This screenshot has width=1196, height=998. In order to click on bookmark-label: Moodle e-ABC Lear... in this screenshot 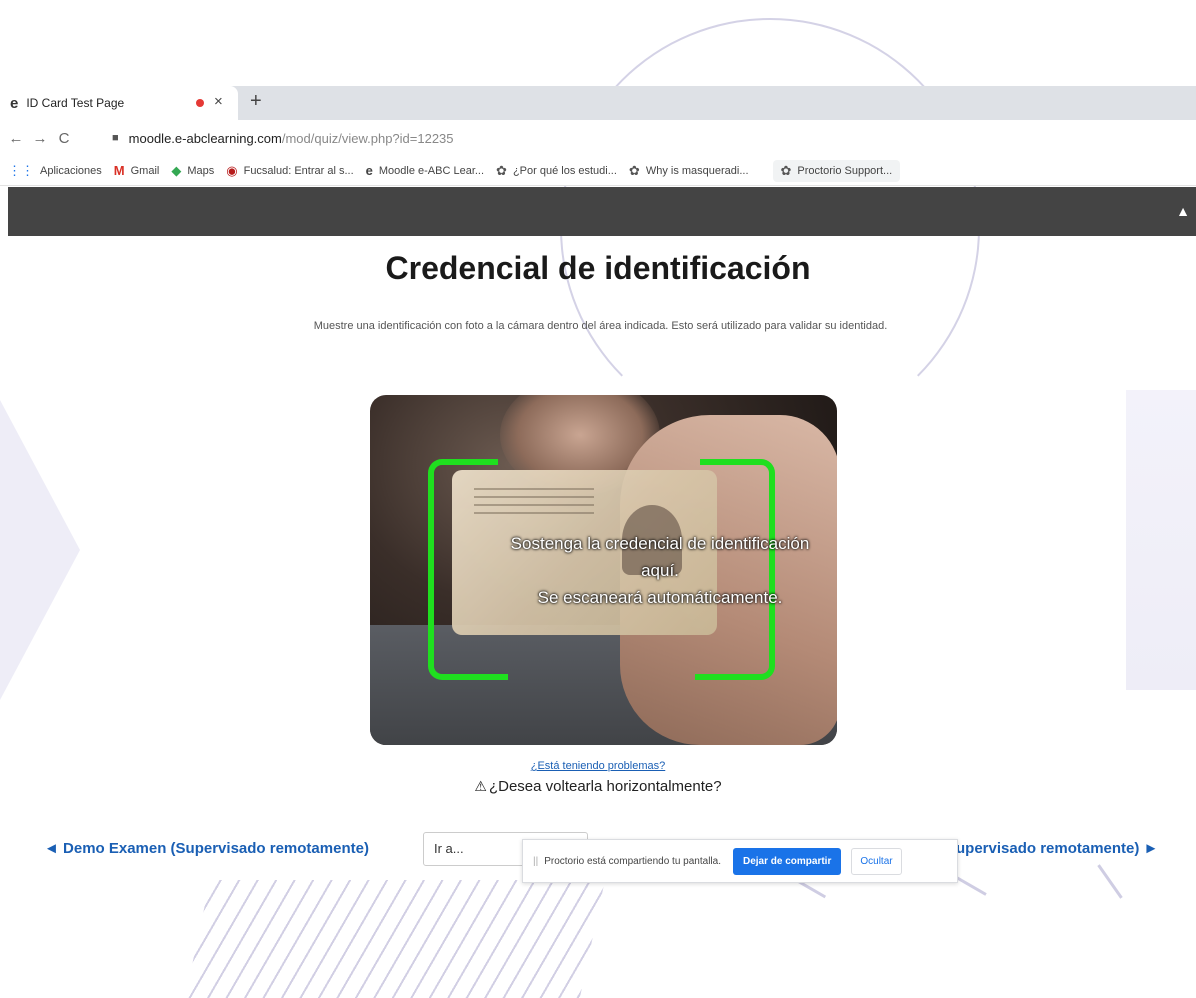, I will do `click(431, 170)`.